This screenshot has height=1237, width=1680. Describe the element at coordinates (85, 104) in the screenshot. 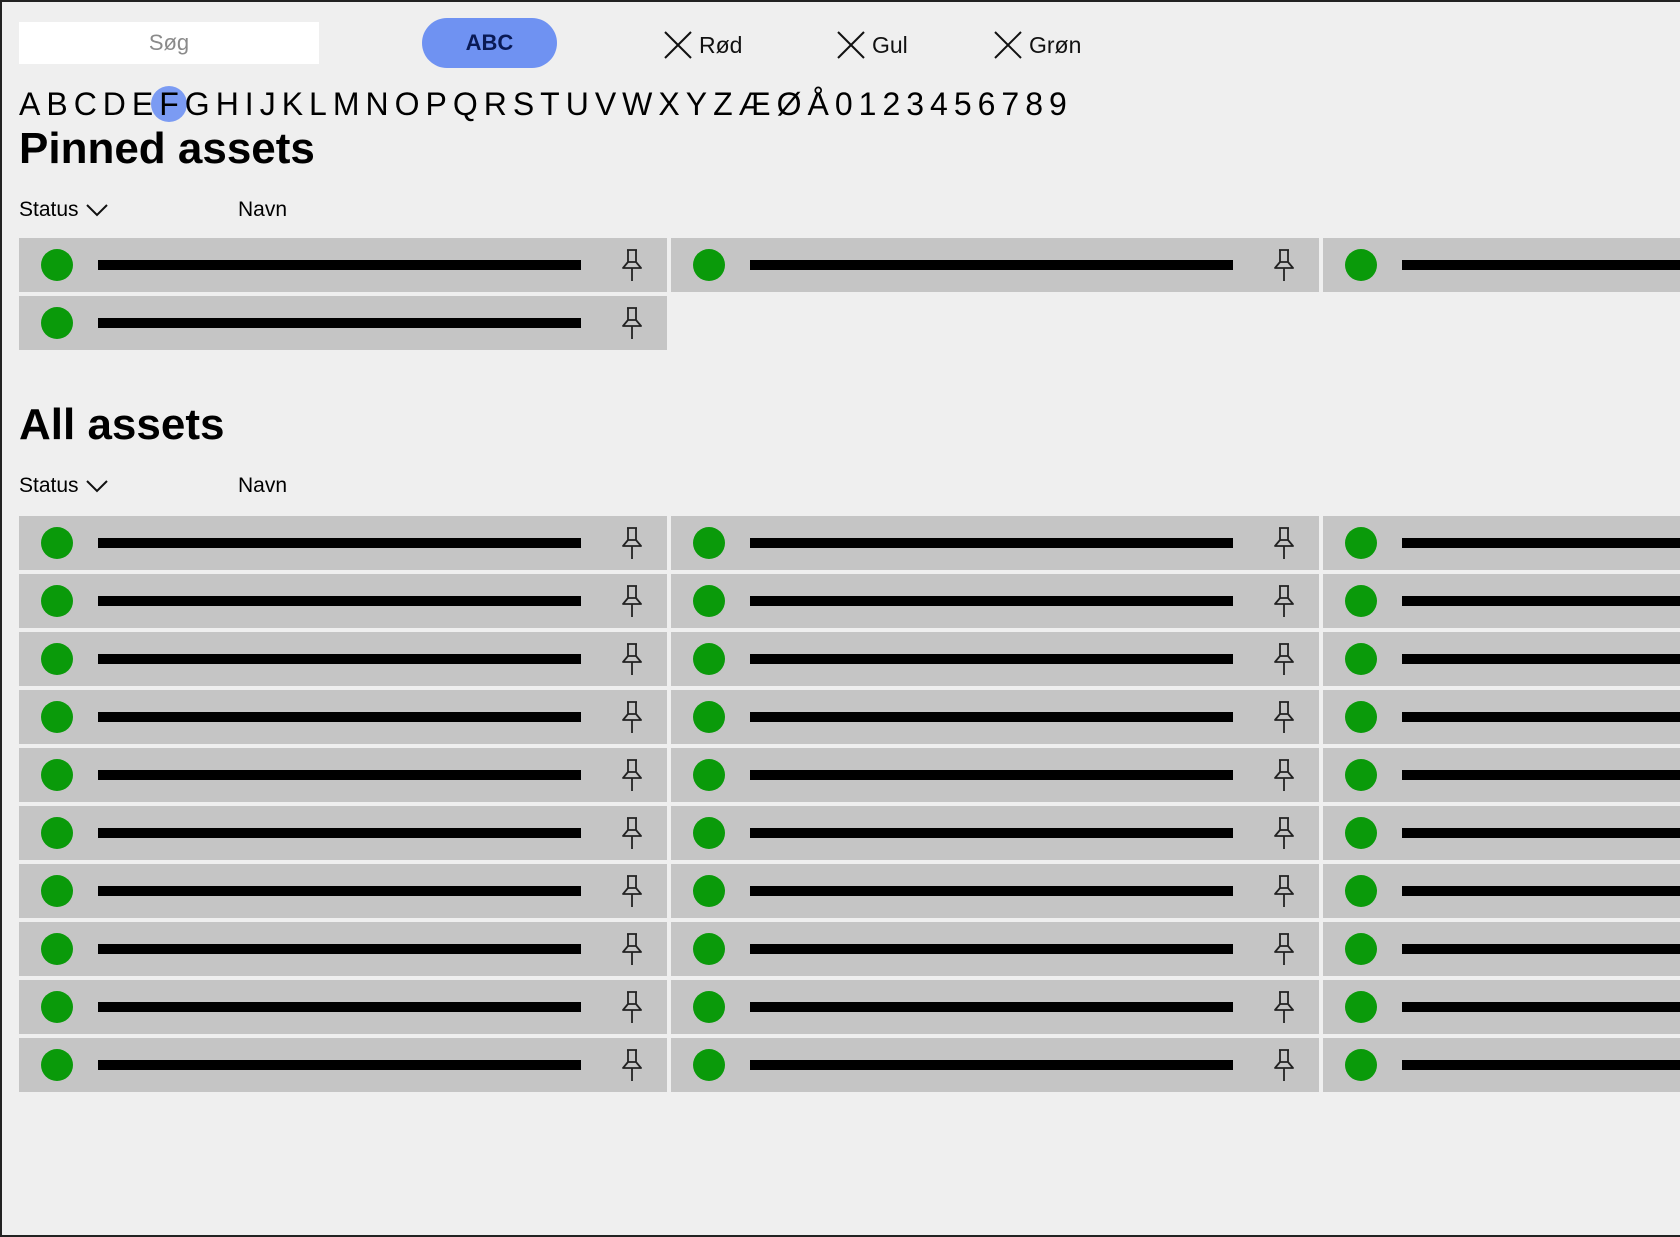

I see `alphabet-letter: C` at that location.